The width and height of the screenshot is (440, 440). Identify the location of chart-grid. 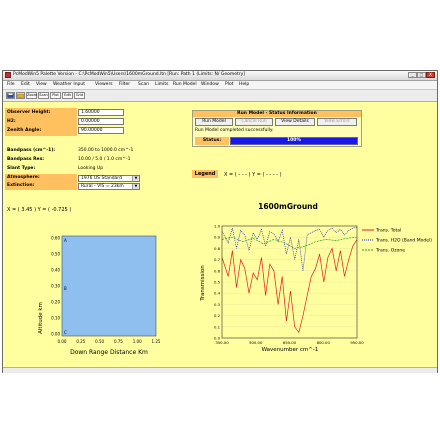
(289, 282).